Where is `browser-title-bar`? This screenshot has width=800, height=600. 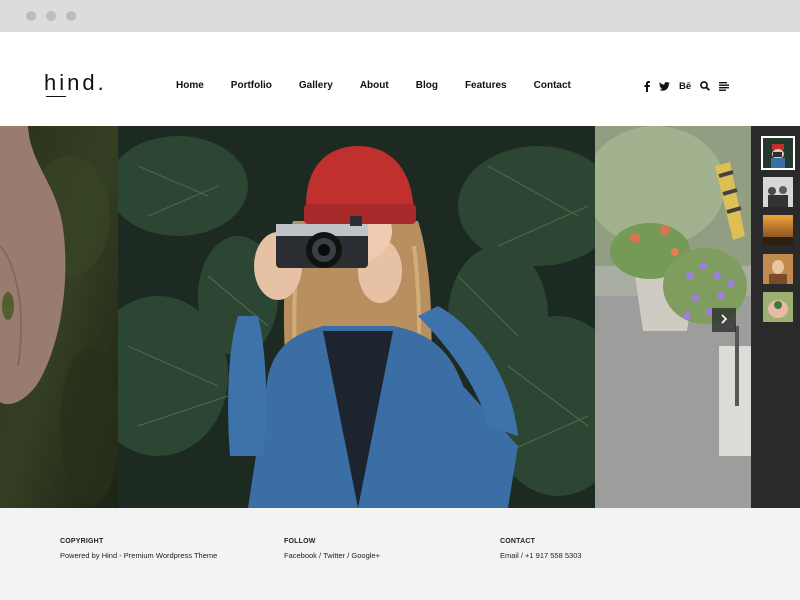 browser-title-bar is located at coordinates (400, 16).